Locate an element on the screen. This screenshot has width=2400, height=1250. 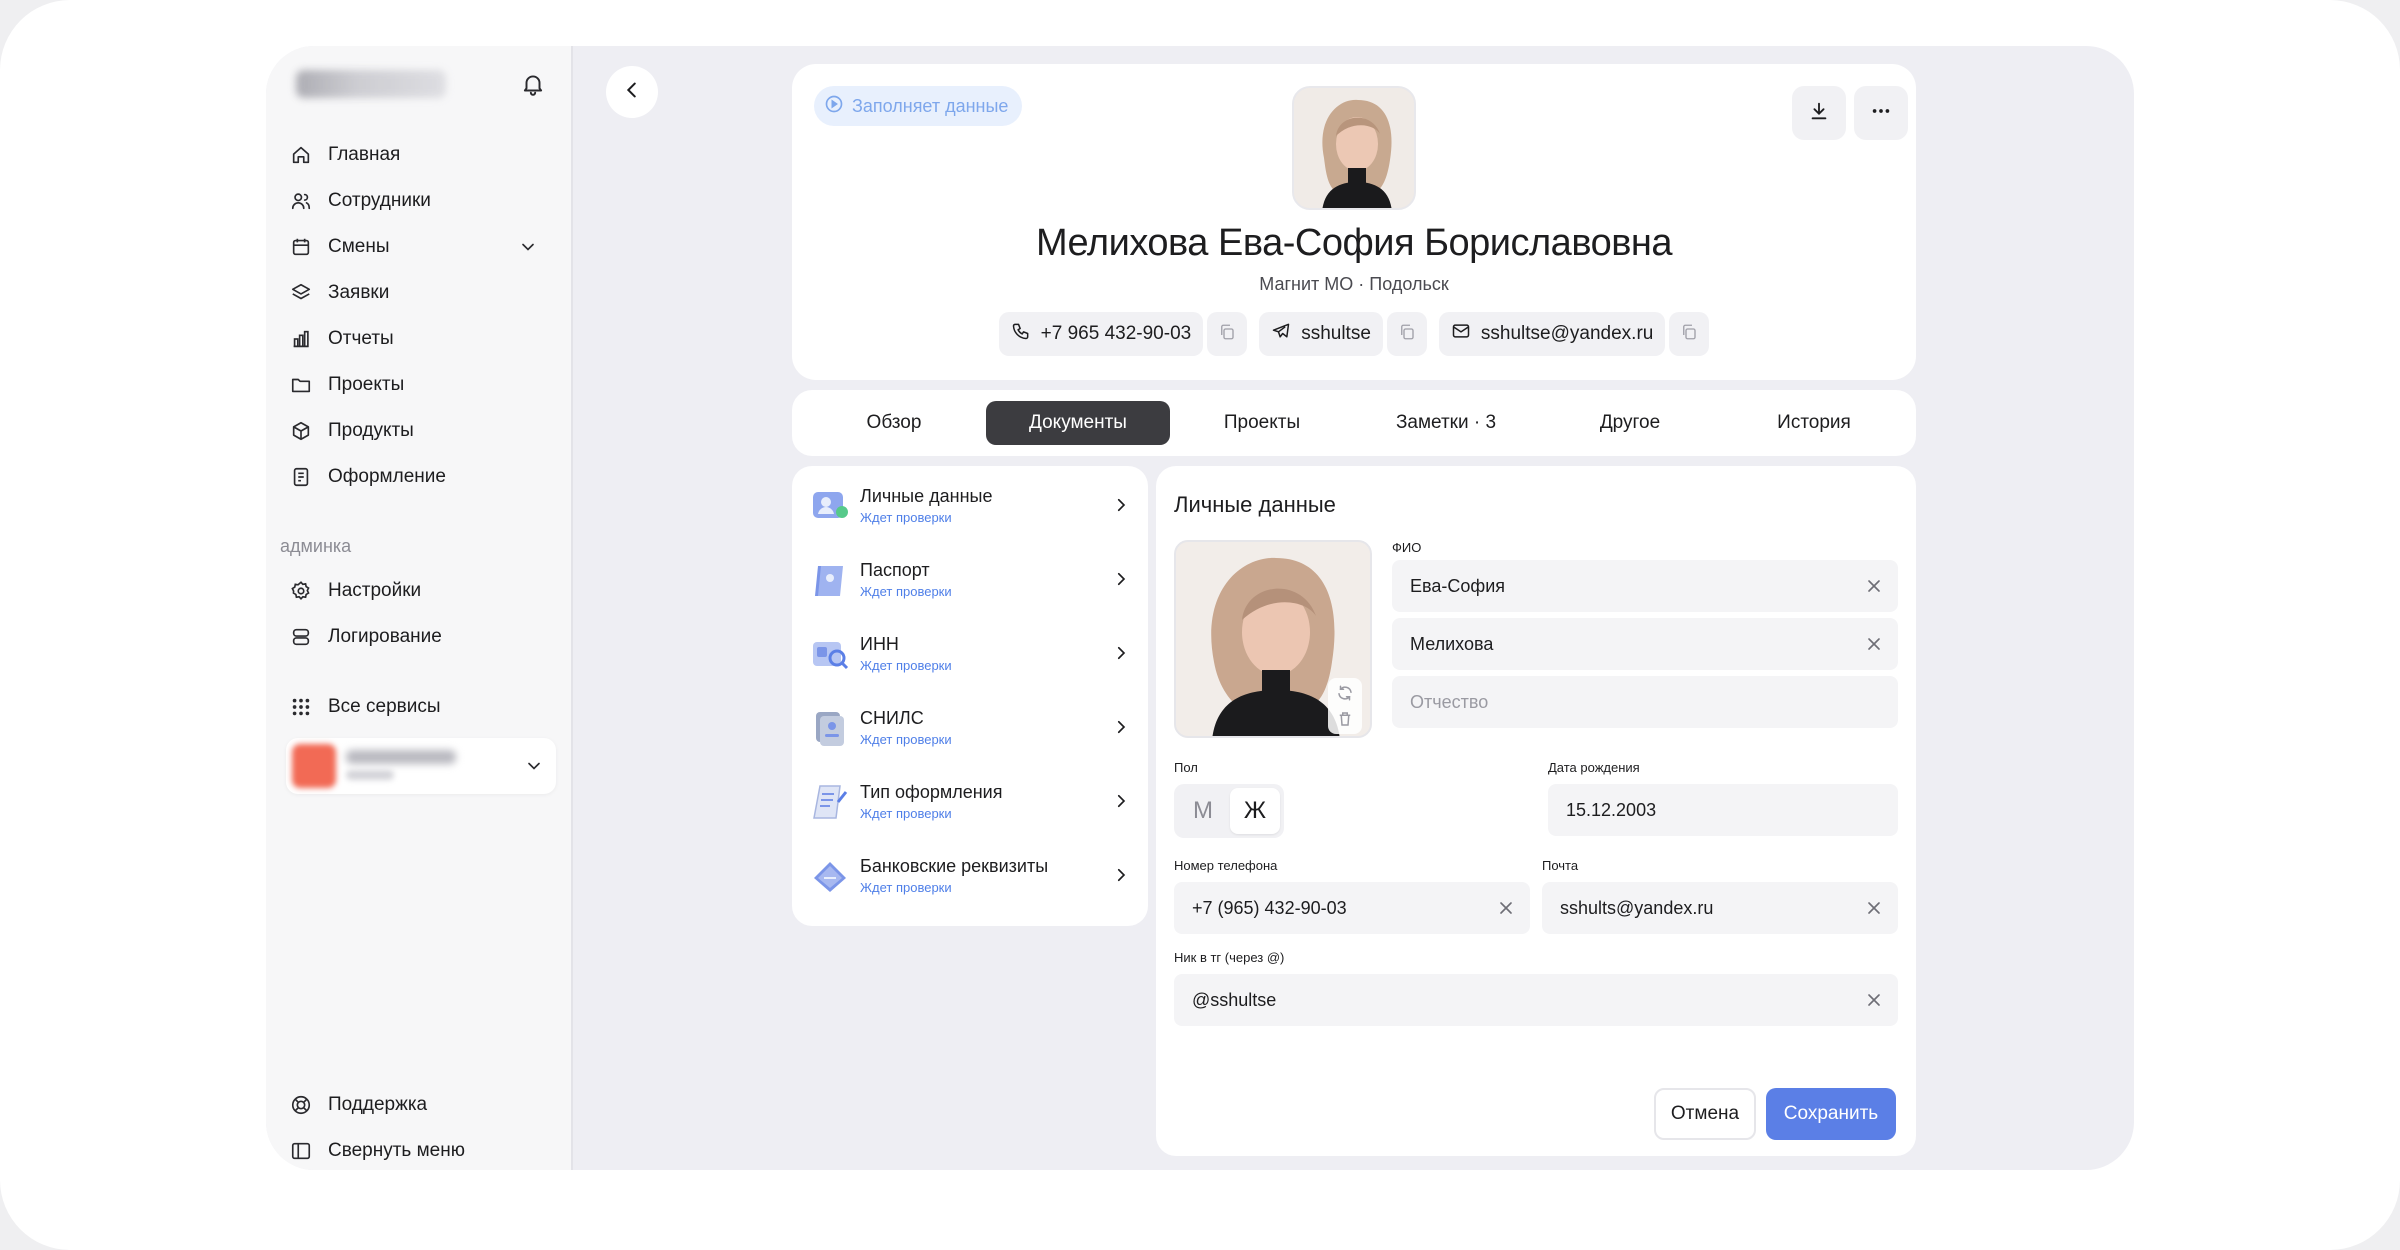
nav-item-registration: Оформление is located at coordinates (420, 477).